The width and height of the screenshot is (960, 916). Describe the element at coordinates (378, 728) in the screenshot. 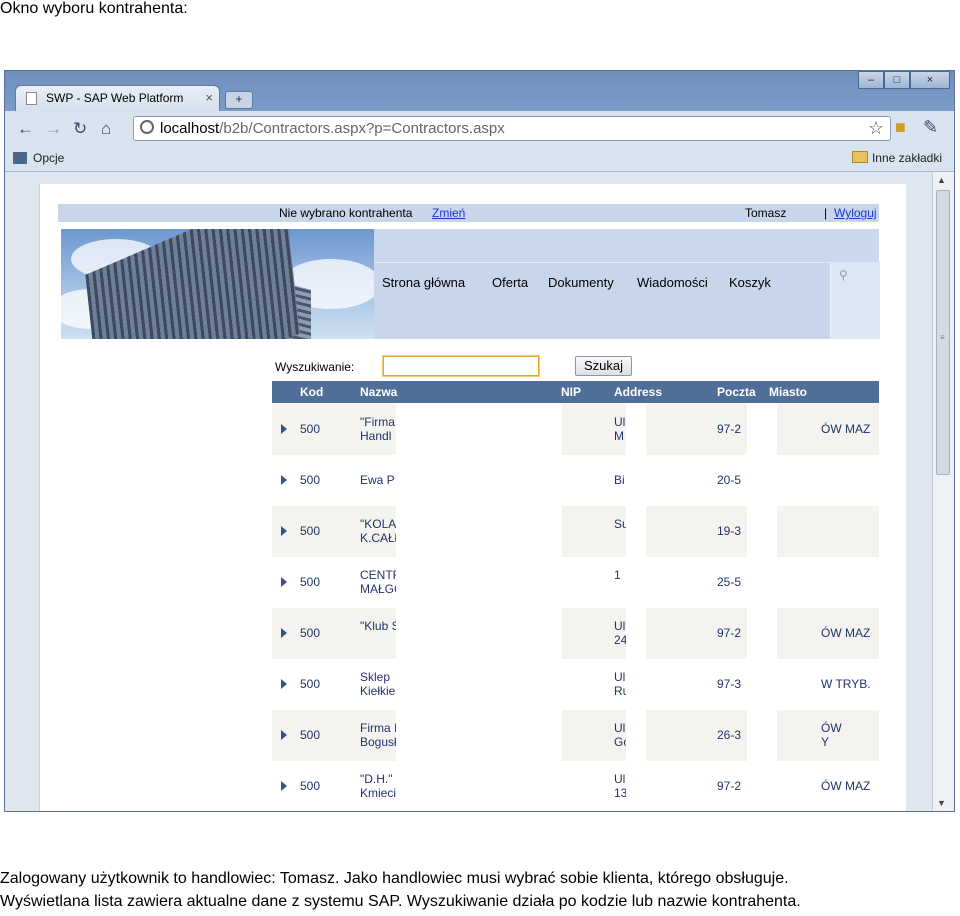

I see `cell-name: Firma I` at that location.